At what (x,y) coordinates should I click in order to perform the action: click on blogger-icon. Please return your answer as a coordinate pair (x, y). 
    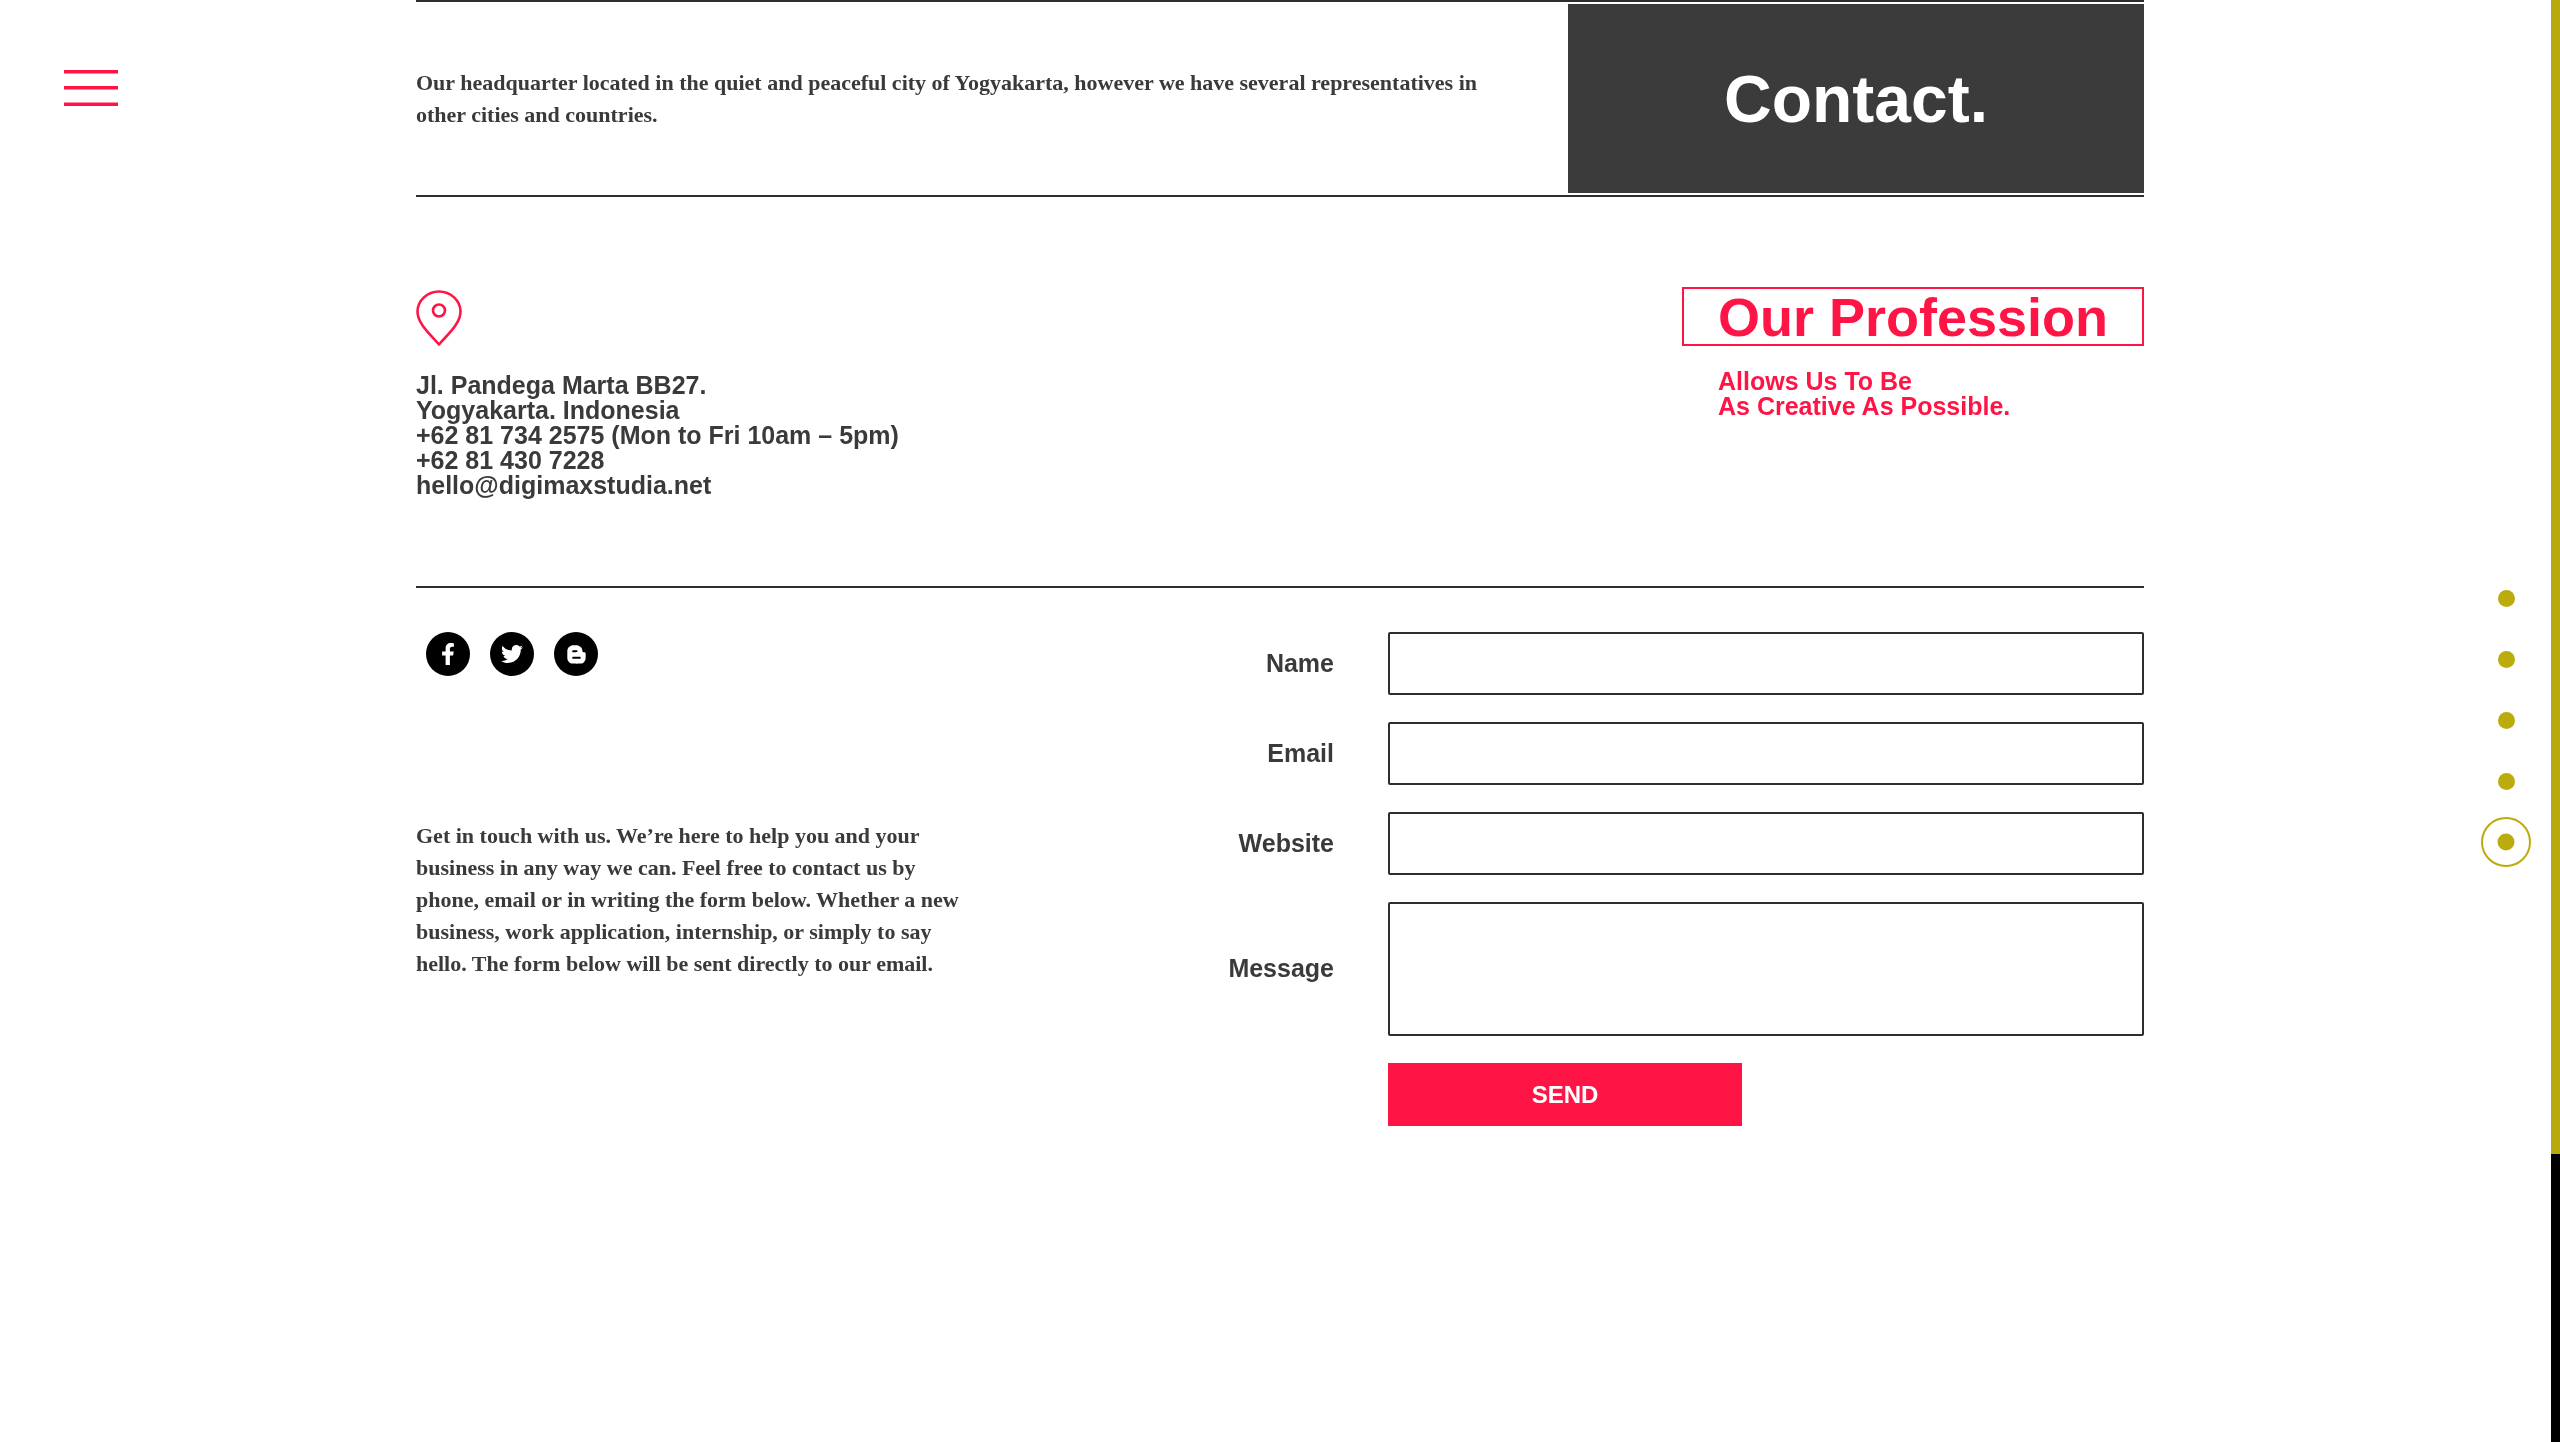
    Looking at the image, I should click on (576, 654).